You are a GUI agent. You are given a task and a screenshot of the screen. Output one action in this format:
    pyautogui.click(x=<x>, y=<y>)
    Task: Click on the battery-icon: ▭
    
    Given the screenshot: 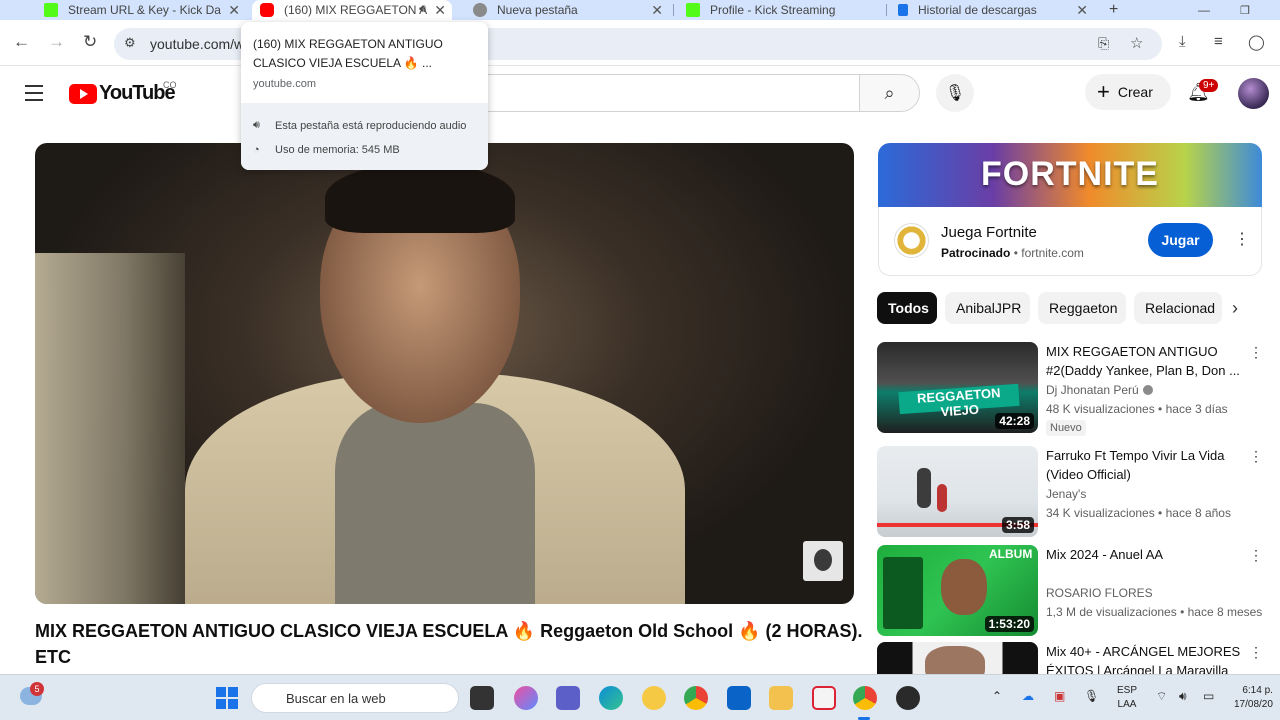 What is the action you would take?
    pyautogui.click(x=1208, y=696)
    